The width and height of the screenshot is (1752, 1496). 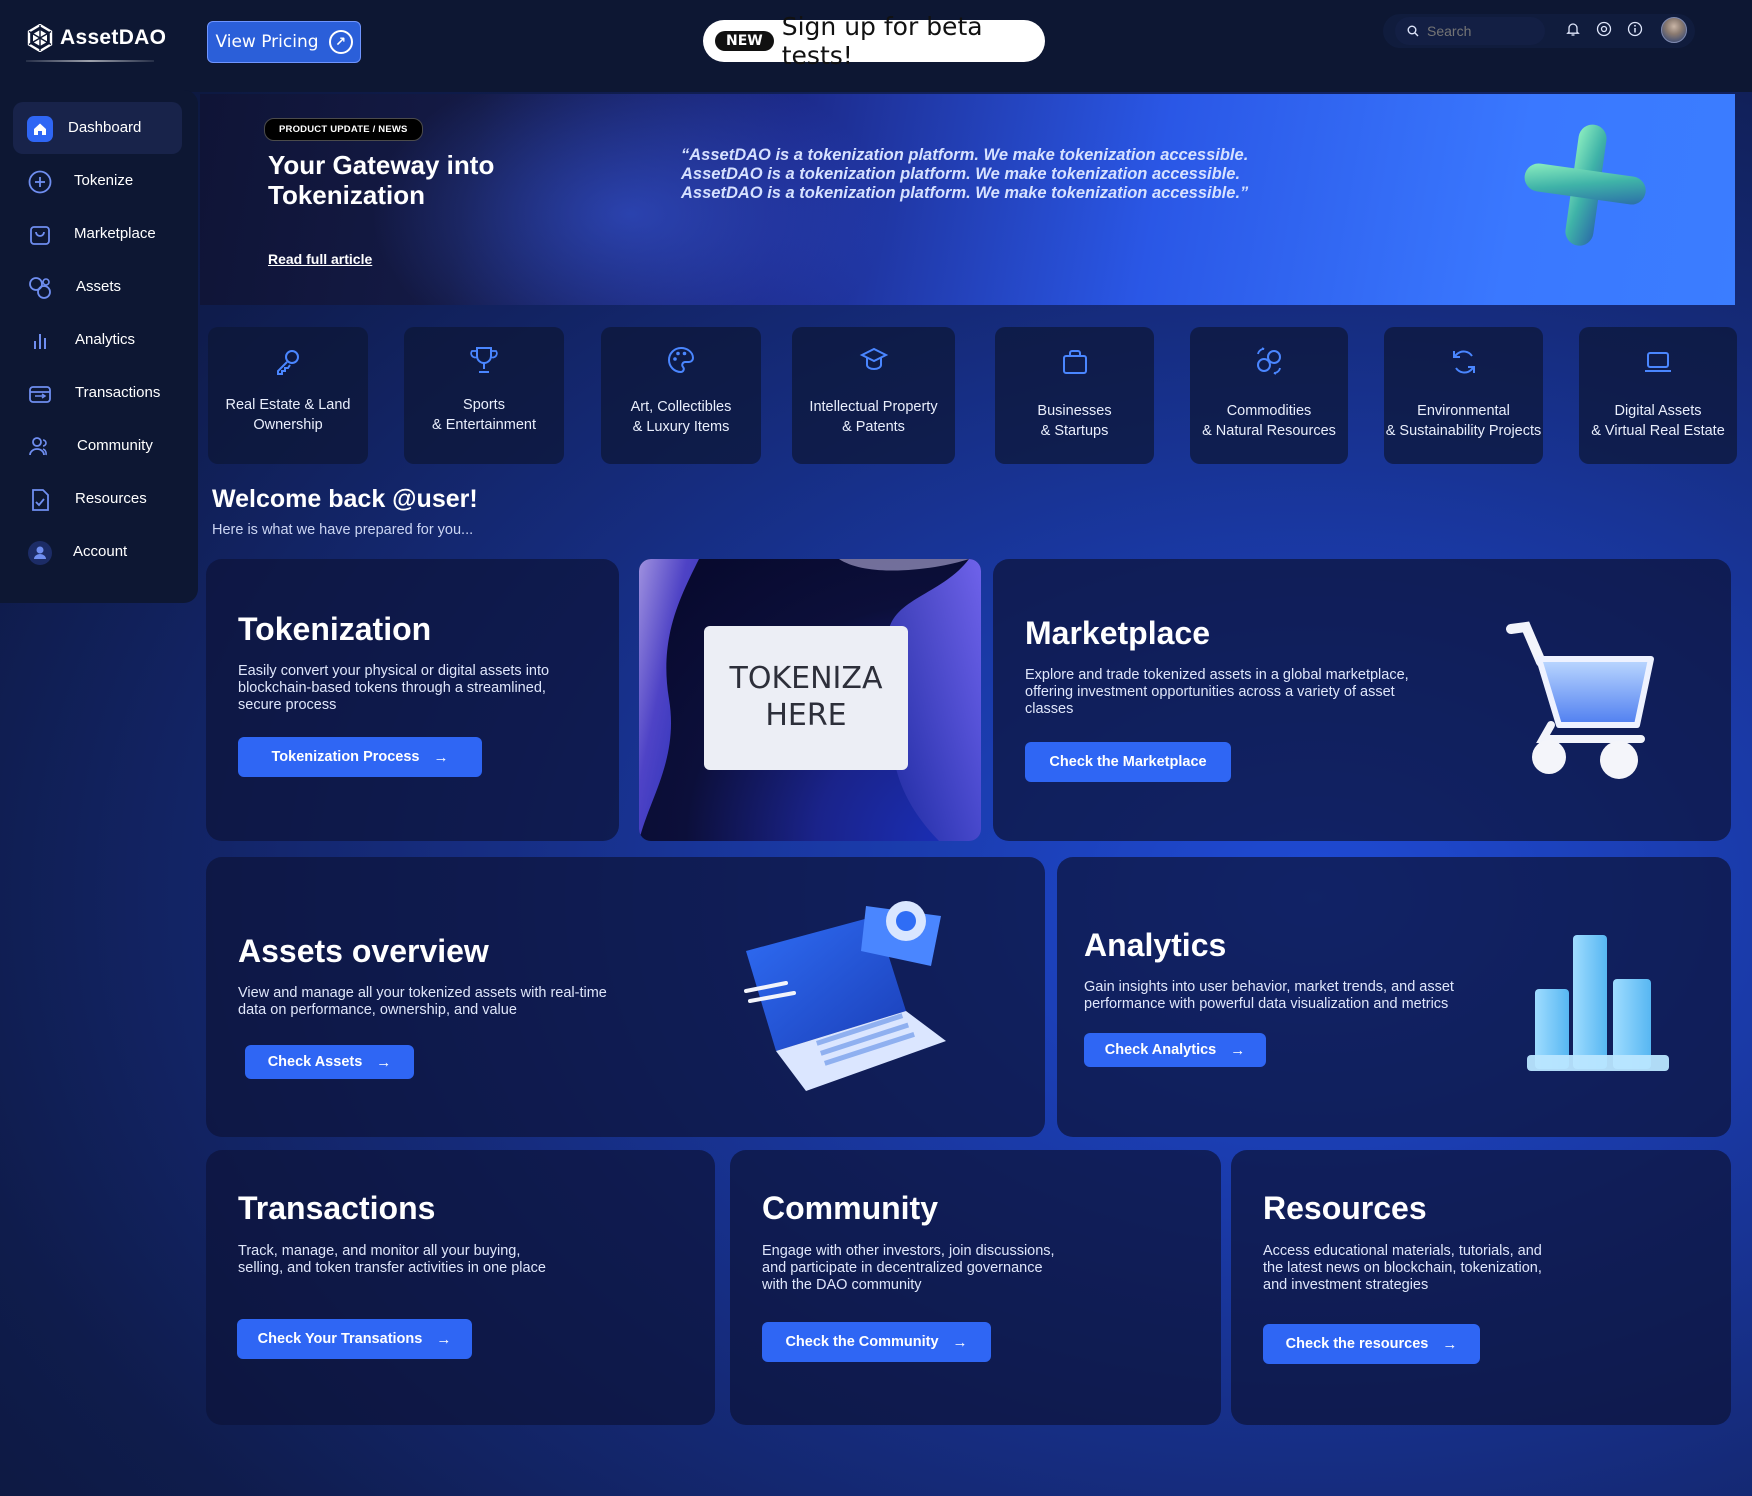 I want to click on app-name: AssetDAO, so click(x=113, y=37).